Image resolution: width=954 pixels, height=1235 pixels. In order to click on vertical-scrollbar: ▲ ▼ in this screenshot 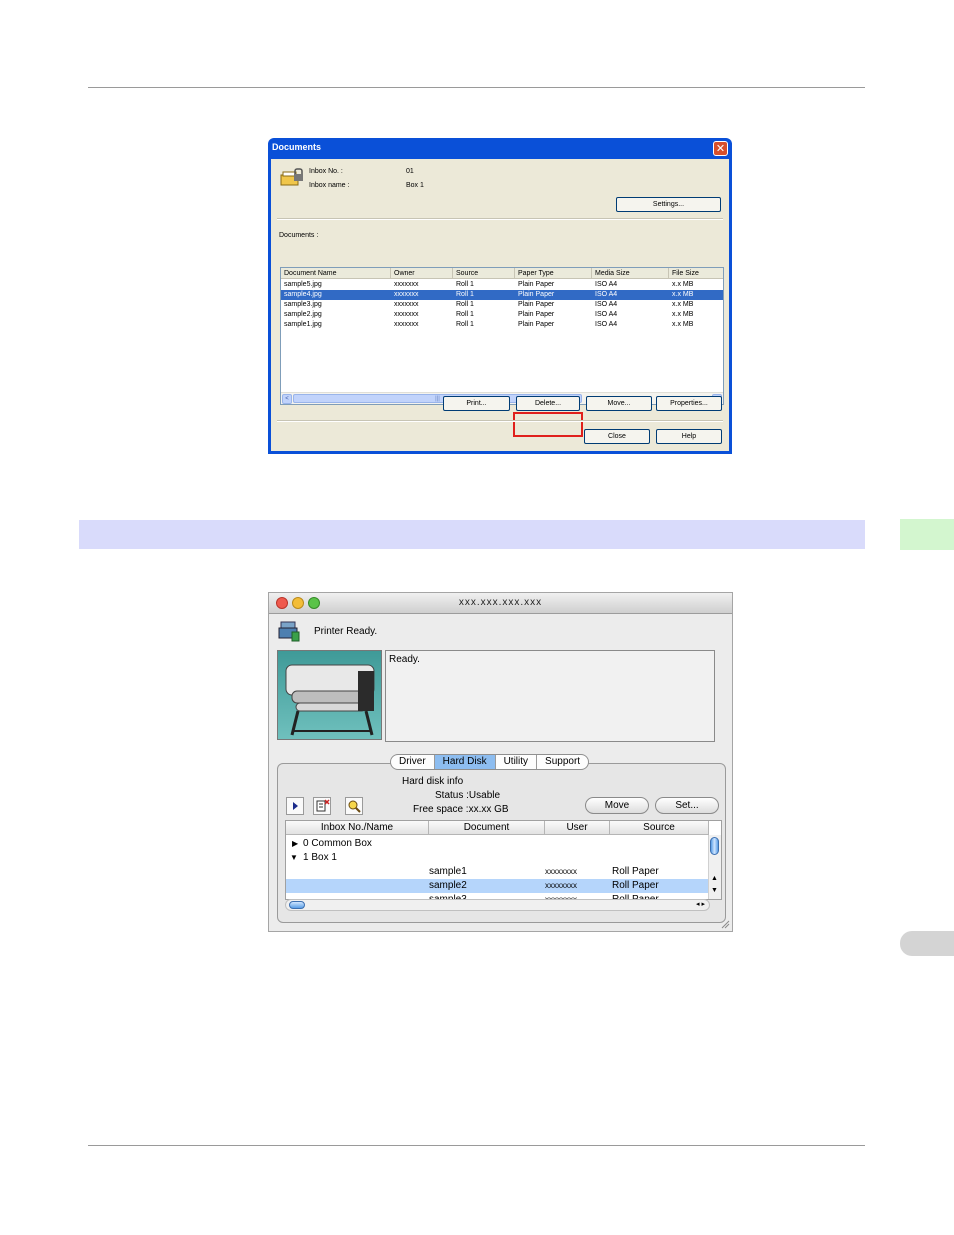, I will do `click(714, 867)`.